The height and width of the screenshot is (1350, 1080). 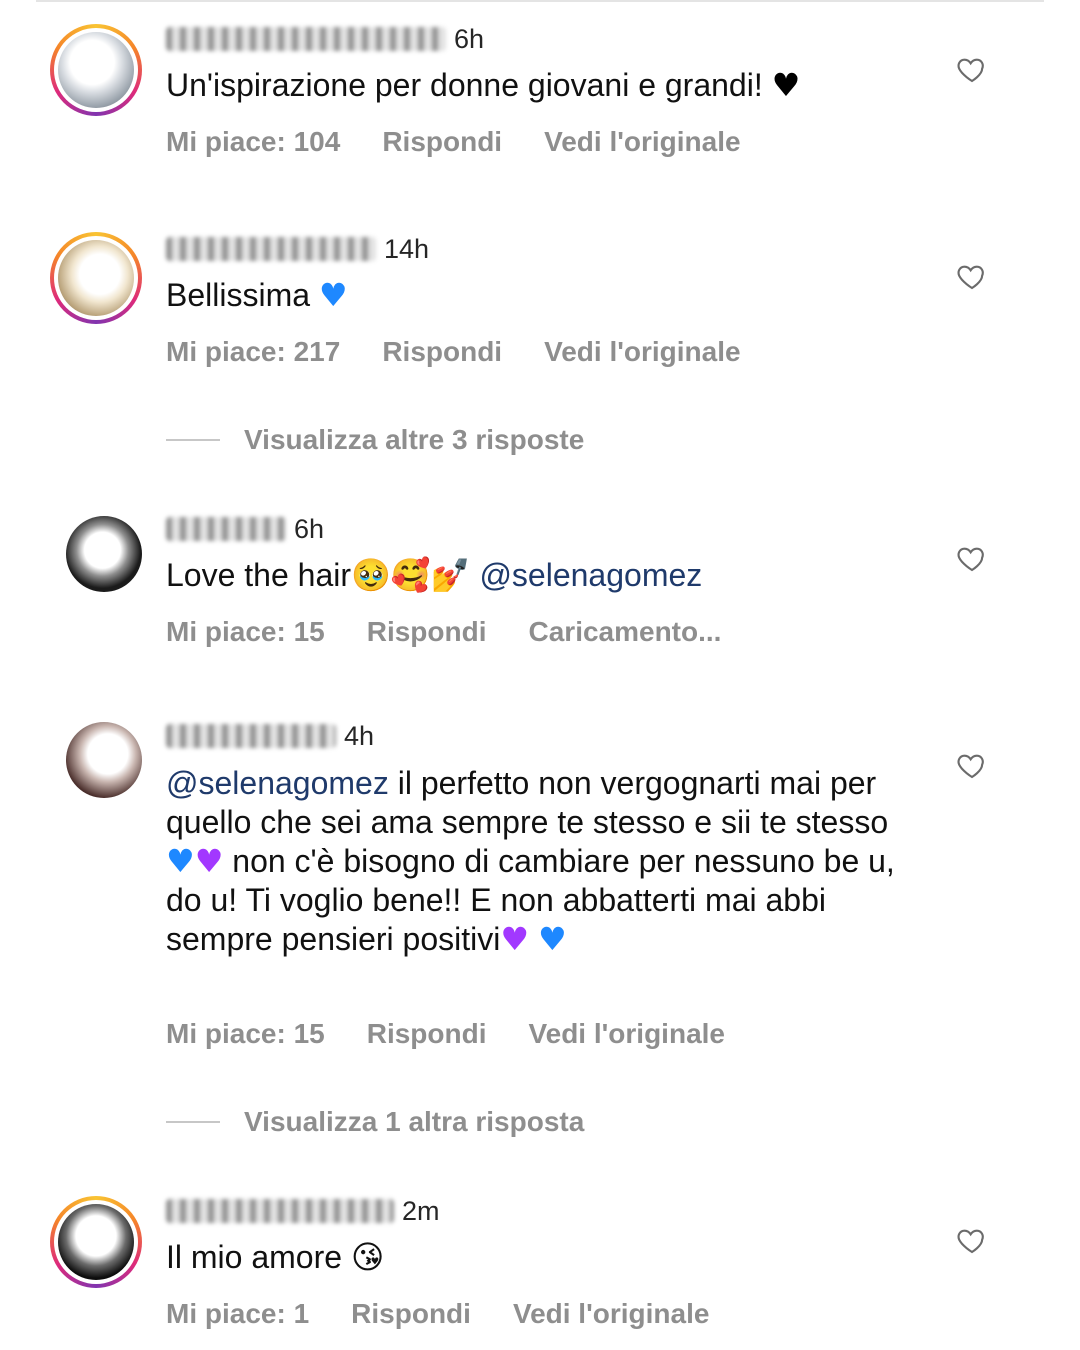 I want to click on comment-text: Il mio amore 😘, so click(x=275, y=1257).